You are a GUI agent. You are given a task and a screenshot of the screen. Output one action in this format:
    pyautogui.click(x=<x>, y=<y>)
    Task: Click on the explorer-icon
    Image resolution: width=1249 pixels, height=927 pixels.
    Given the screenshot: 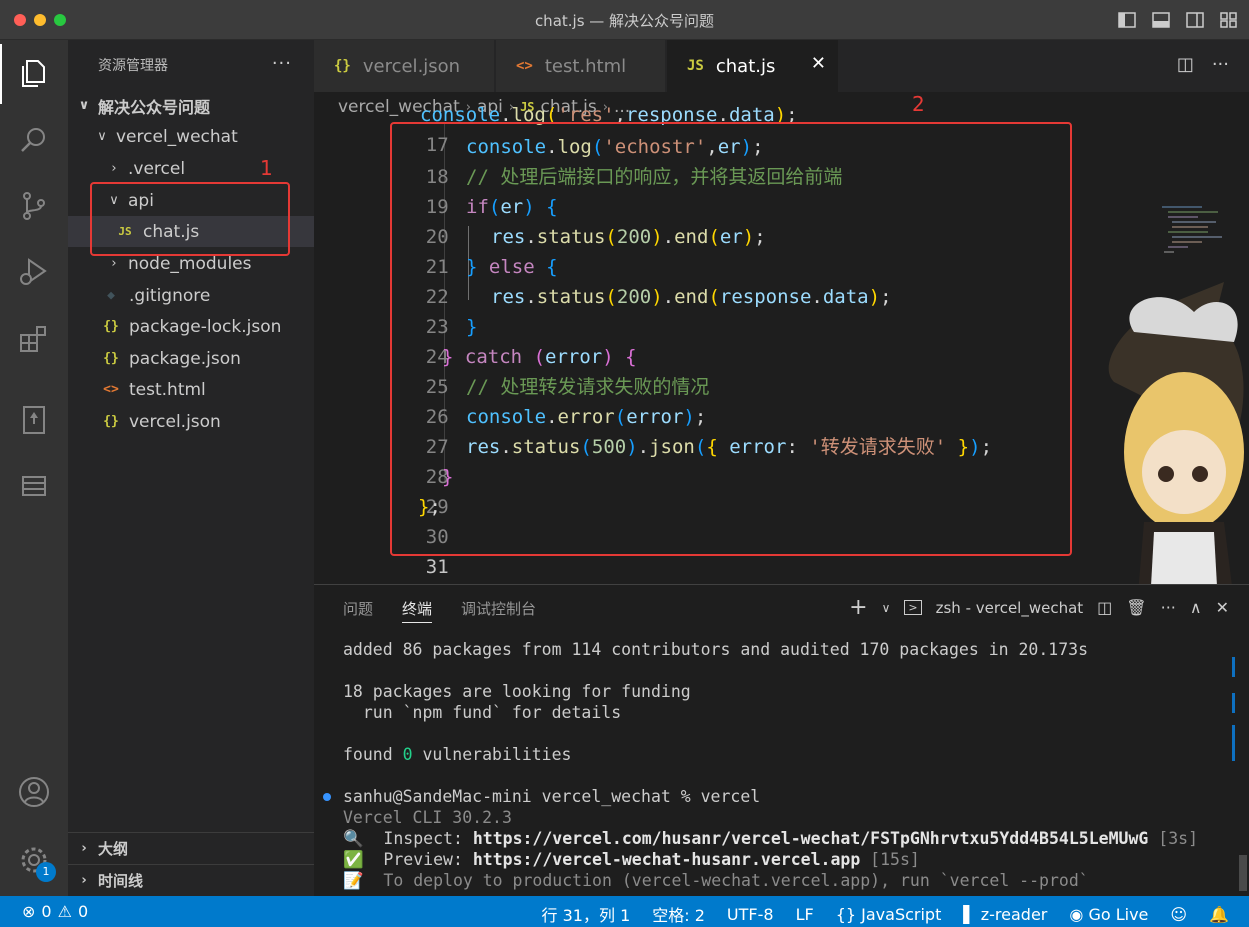 What is the action you would take?
    pyautogui.click(x=34, y=74)
    